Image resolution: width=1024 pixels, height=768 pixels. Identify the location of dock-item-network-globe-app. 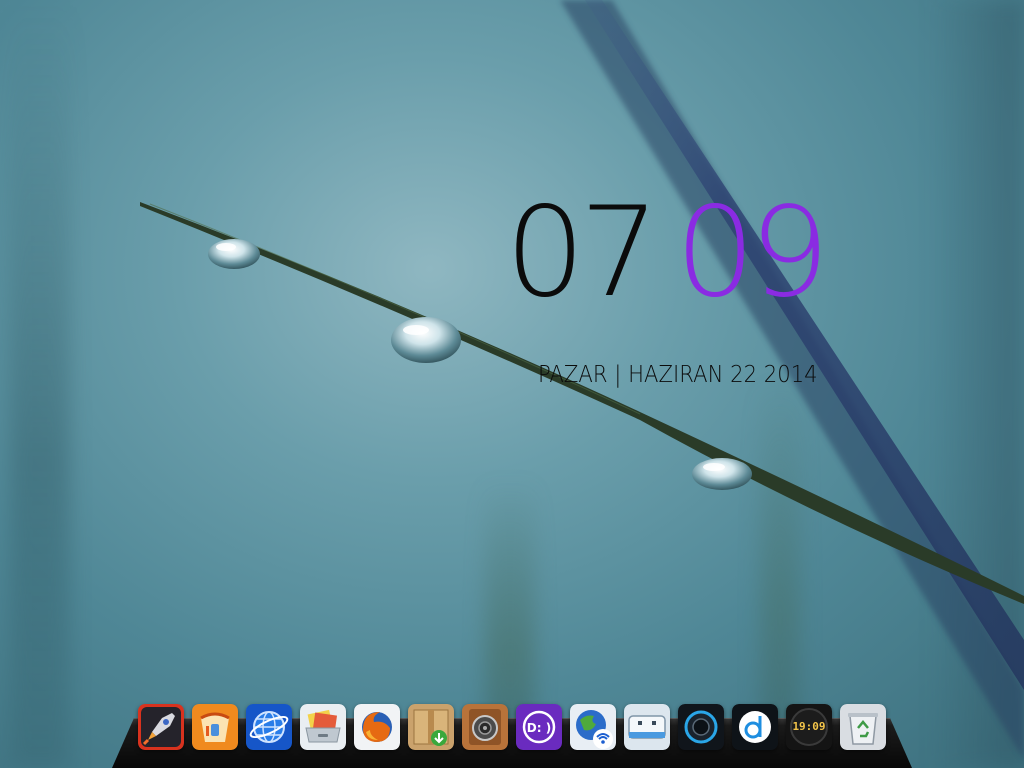
(593, 727).